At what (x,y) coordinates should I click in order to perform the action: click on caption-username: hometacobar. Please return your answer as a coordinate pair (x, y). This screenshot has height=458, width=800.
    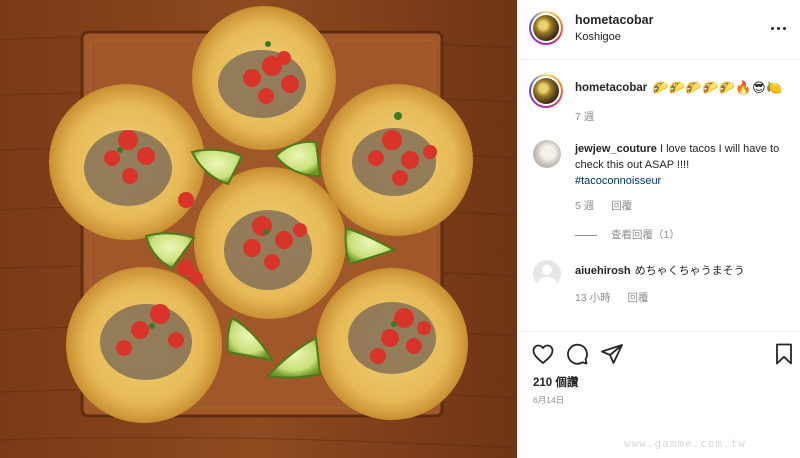
    Looking at the image, I should click on (611, 88).